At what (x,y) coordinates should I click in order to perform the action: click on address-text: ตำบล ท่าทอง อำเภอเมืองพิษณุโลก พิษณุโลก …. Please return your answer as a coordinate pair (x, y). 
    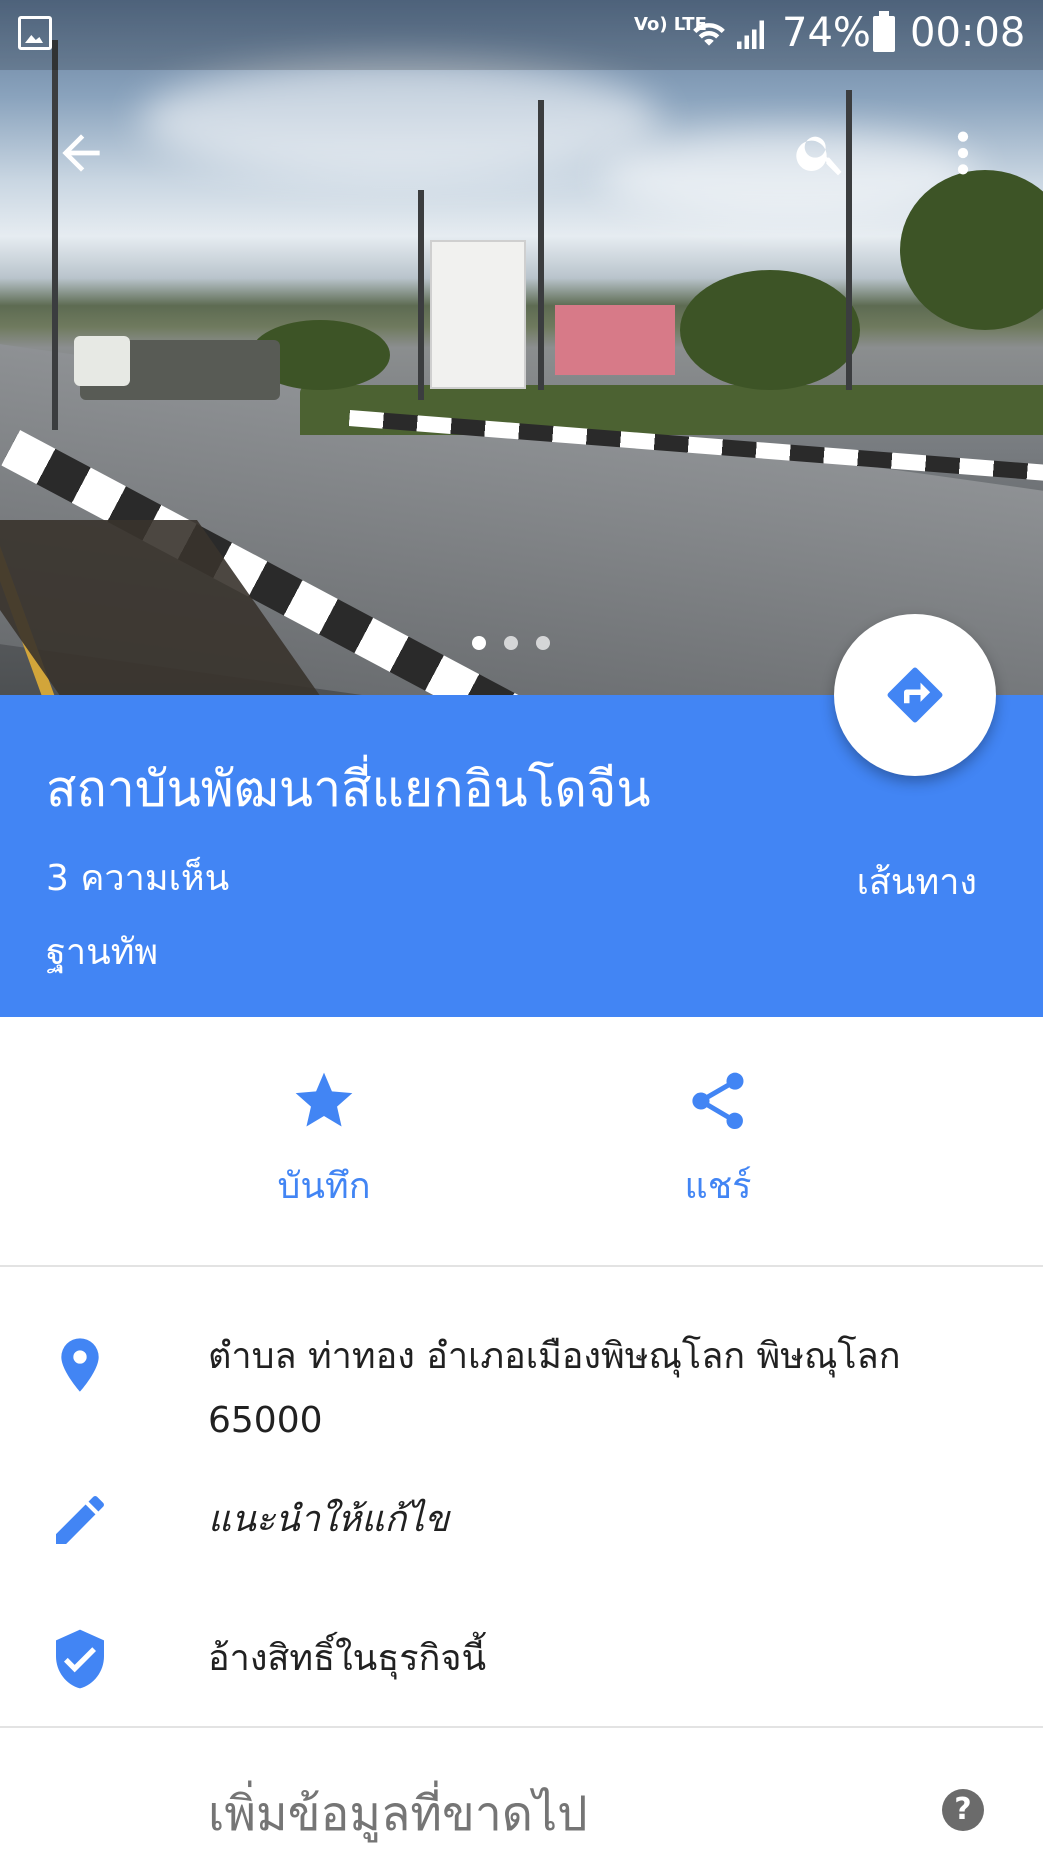
    Looking at the image, I should click on (554, 1388).